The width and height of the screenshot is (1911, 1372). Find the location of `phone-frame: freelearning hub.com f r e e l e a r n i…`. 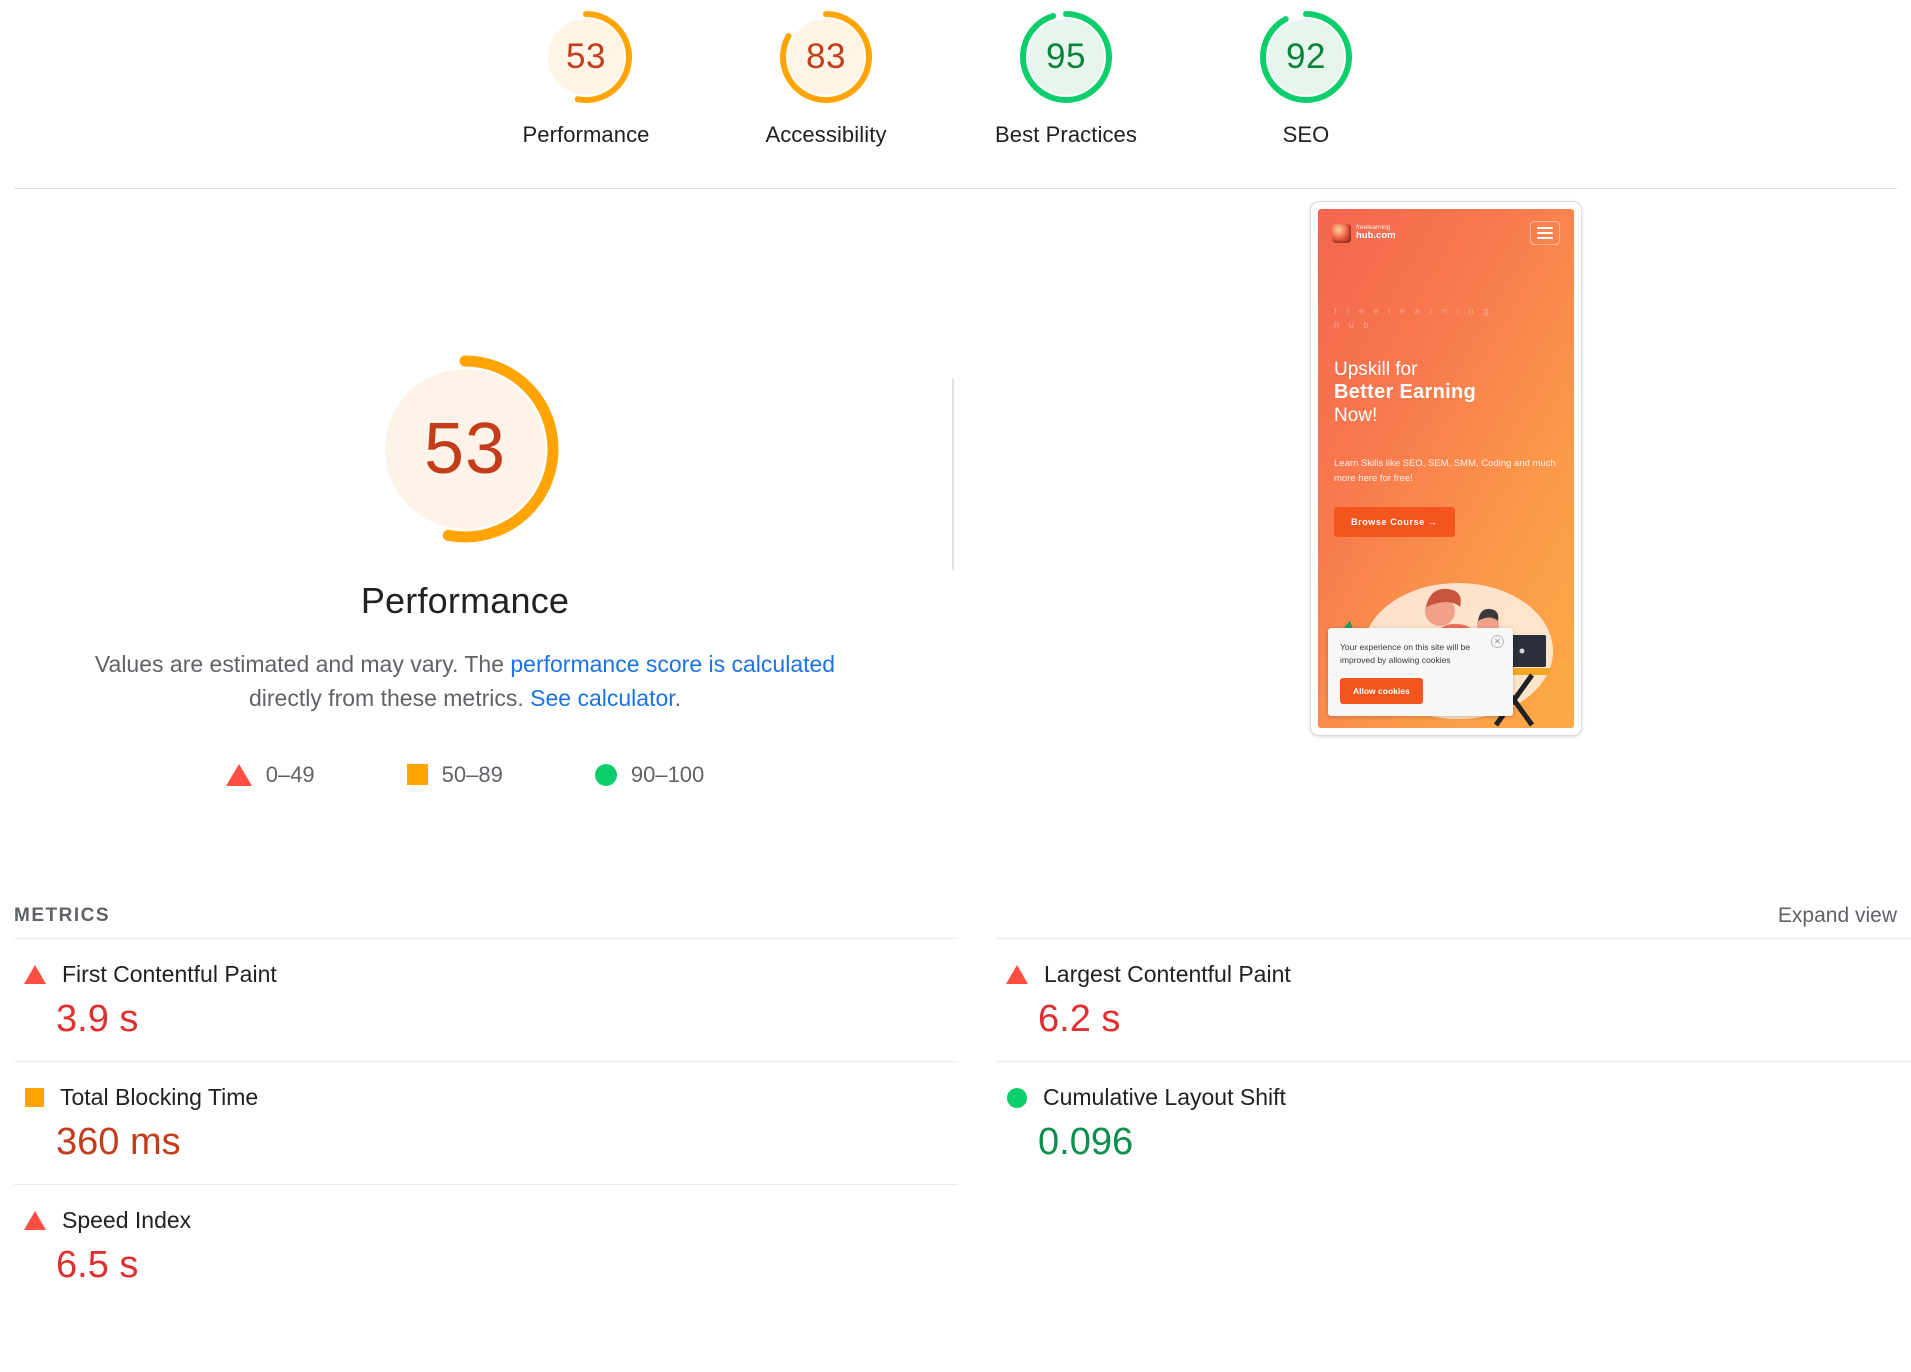

phone-frame: freelearning hub.com f r e e l e a r n i… is located at coordinates (1446, 468).